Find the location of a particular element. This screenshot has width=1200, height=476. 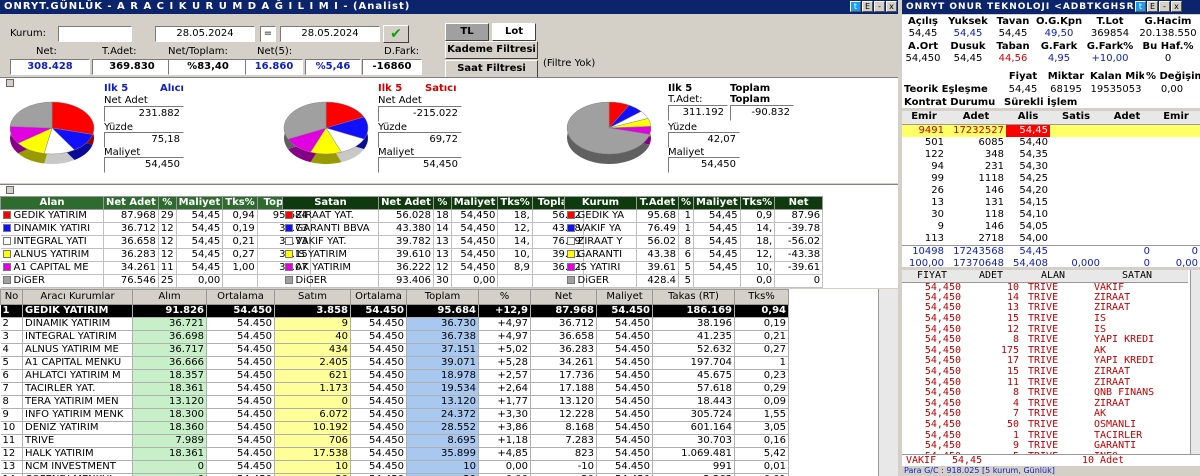

satan_table-header-2: % is located at coordinates (442, 203).